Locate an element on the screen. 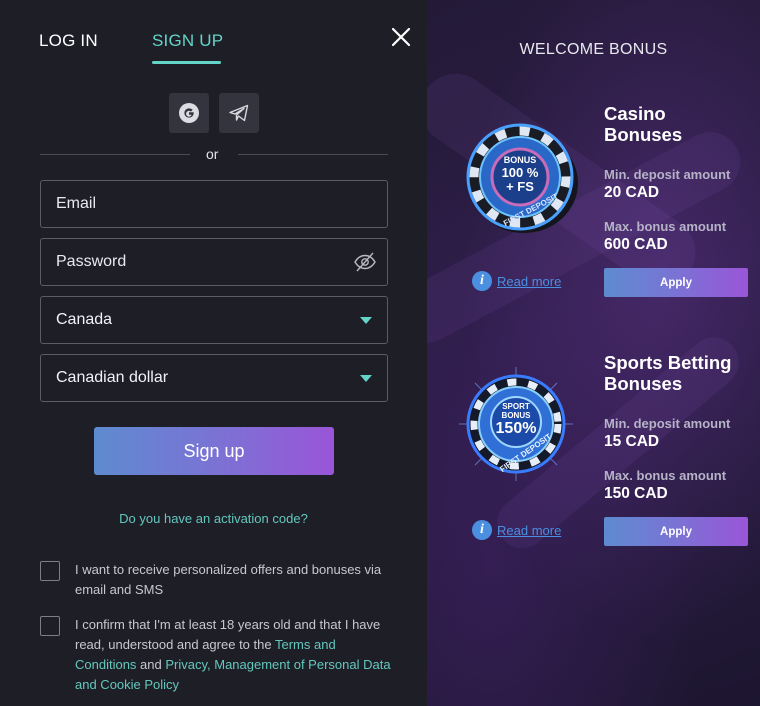 The width and height of the screenshot is (760, 706). google-icon is located at coordinates (189, 113).